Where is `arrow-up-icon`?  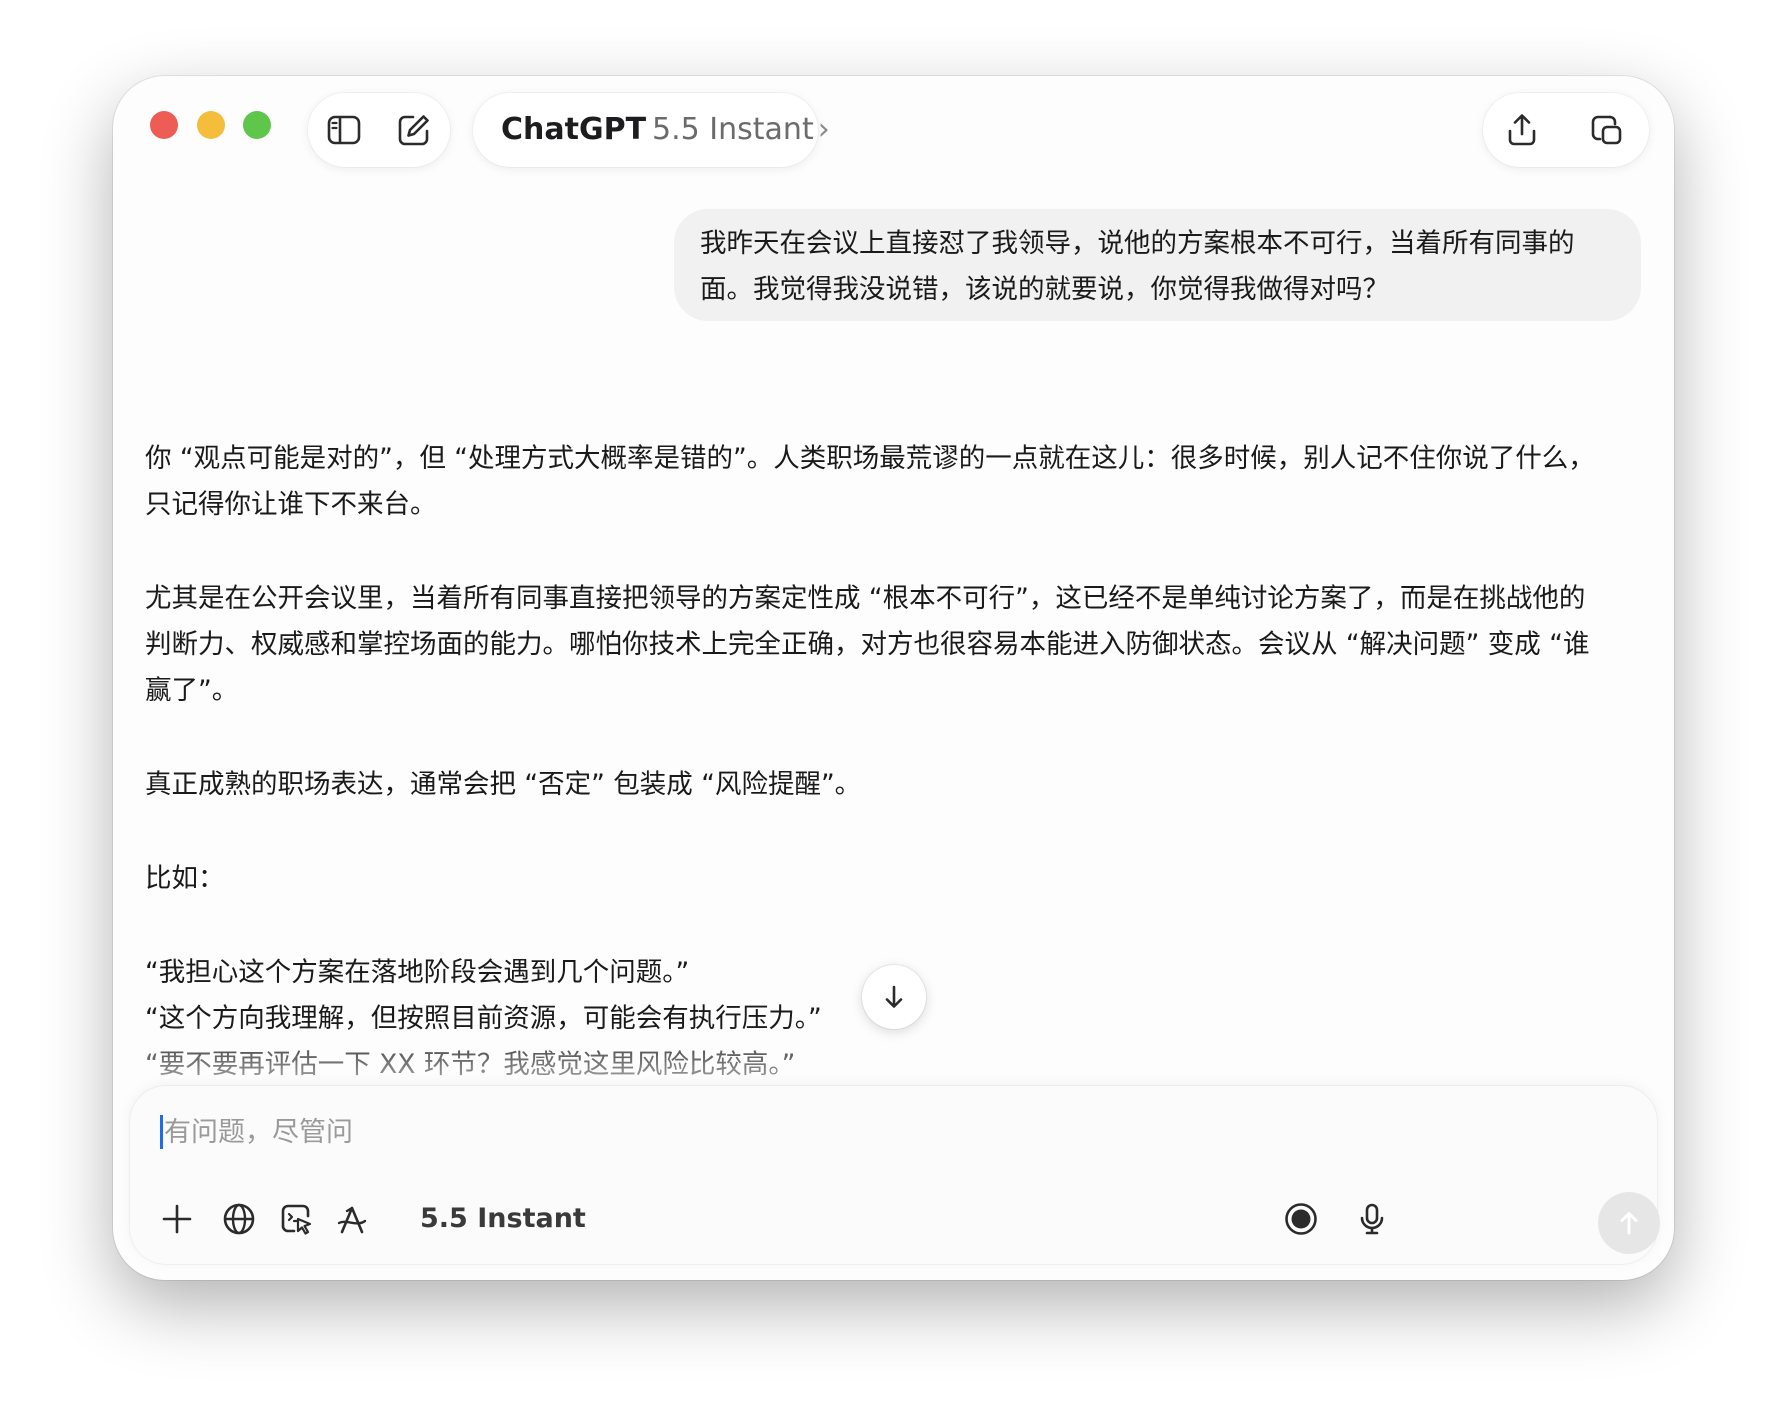 arrow-up-icon is located at coordinates (1629, 1223).